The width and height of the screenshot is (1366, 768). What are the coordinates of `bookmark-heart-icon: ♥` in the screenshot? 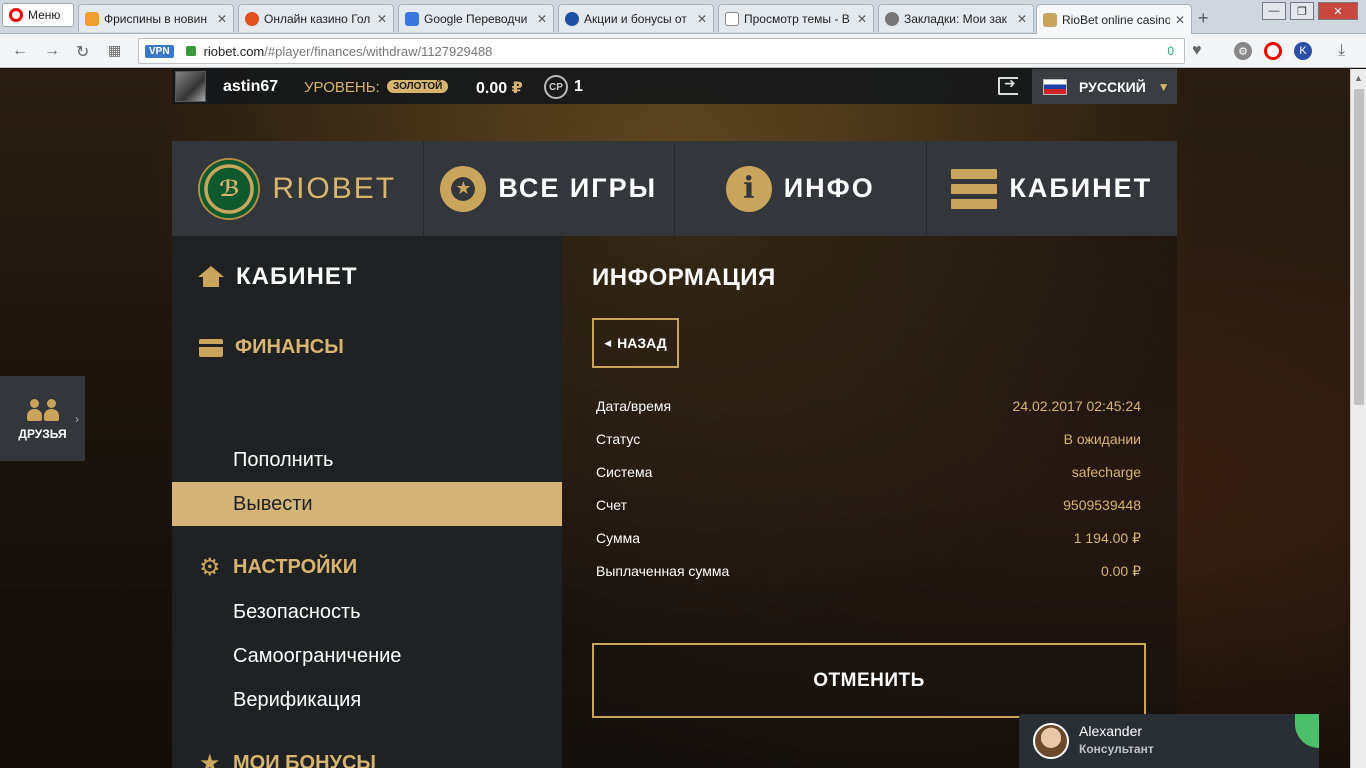 It's located at (1197, 51).